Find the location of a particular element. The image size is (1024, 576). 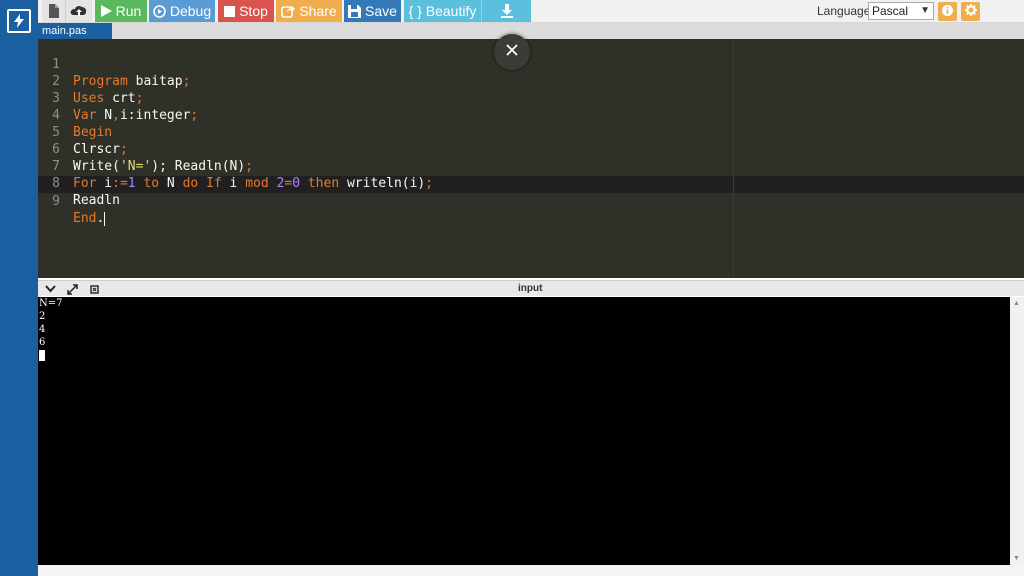

console-scrollbar: ▲ ▼ is located at coordinates (1017, 431).